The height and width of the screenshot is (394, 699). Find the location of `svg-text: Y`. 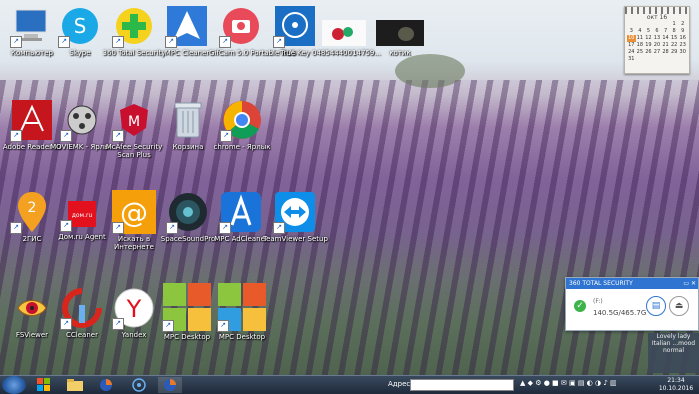

svg-text: Y is located at coordinates (134, 309).